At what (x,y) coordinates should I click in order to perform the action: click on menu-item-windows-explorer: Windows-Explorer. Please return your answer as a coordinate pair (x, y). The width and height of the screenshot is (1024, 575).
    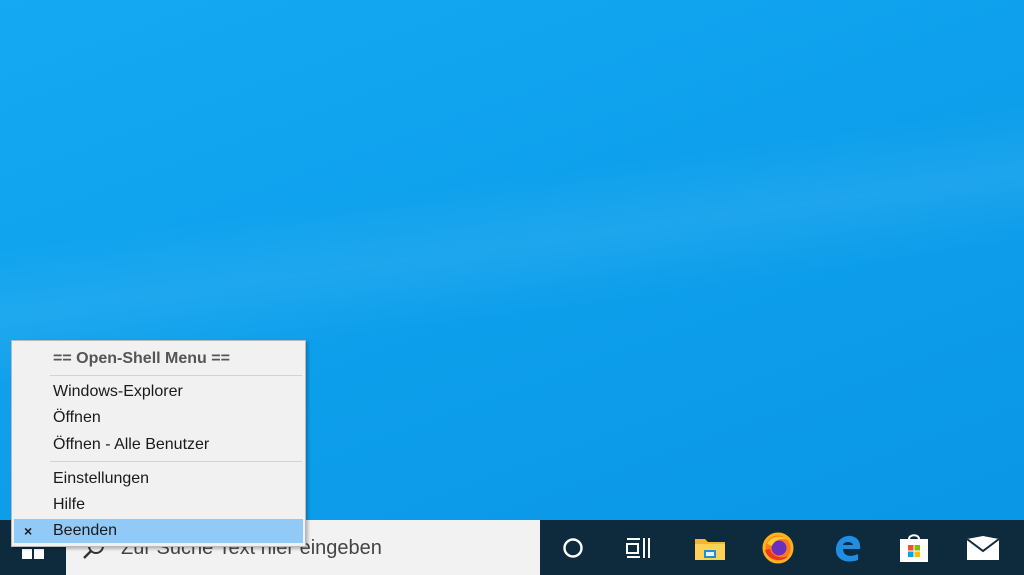
    Looking at the image, I should click on (158, 392).